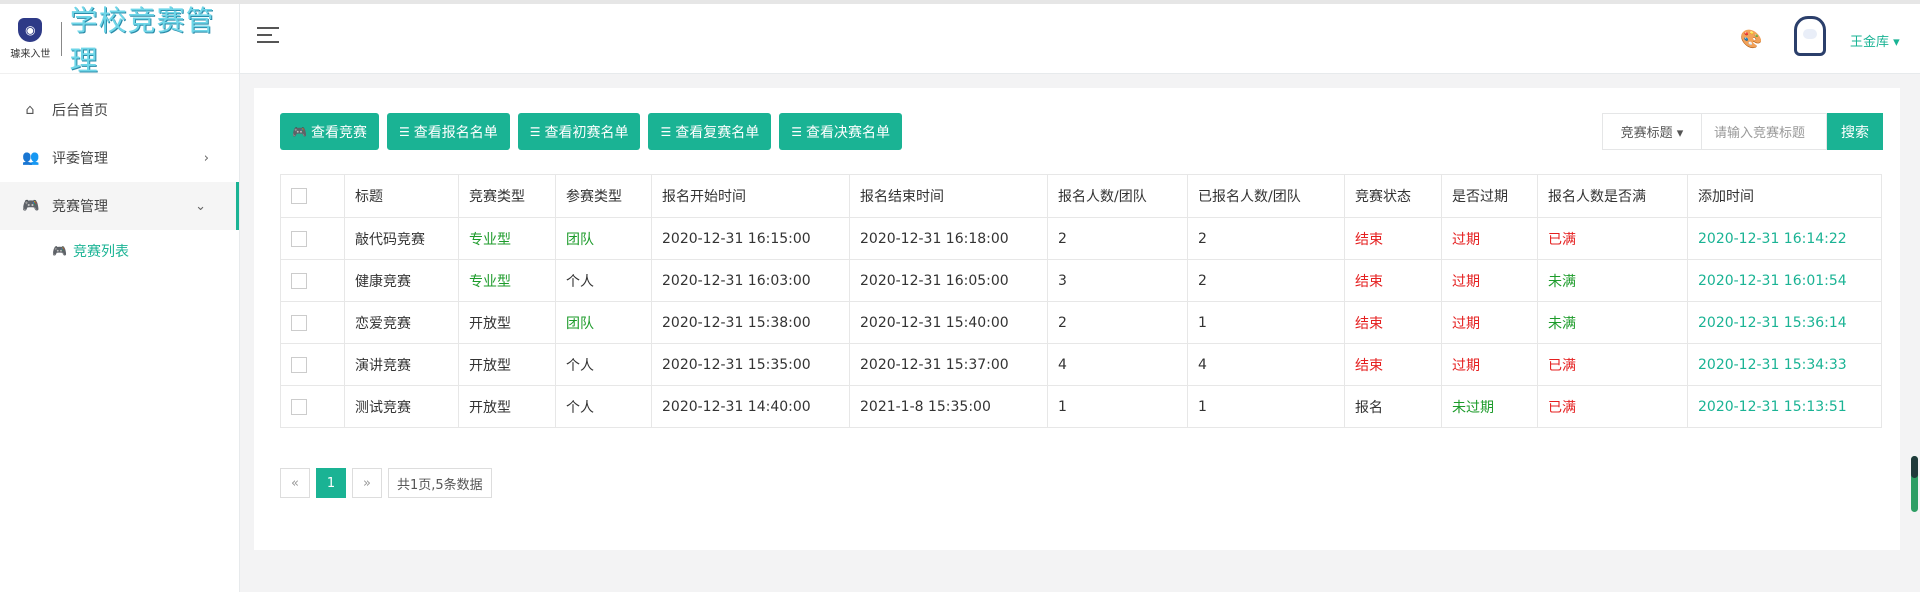 The image size is (1920, 592). I want to click on sidebar-item-home: ⌂ 后台首页, so click(119, 110).